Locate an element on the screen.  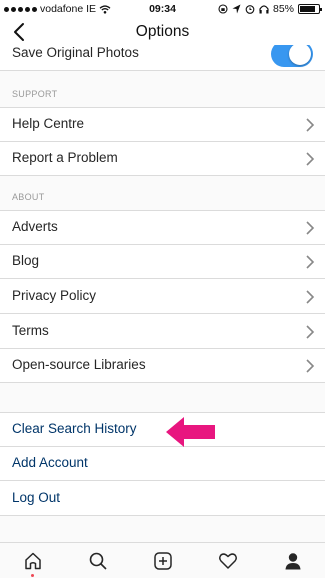
add-icon is located at coordinates (162, 561).